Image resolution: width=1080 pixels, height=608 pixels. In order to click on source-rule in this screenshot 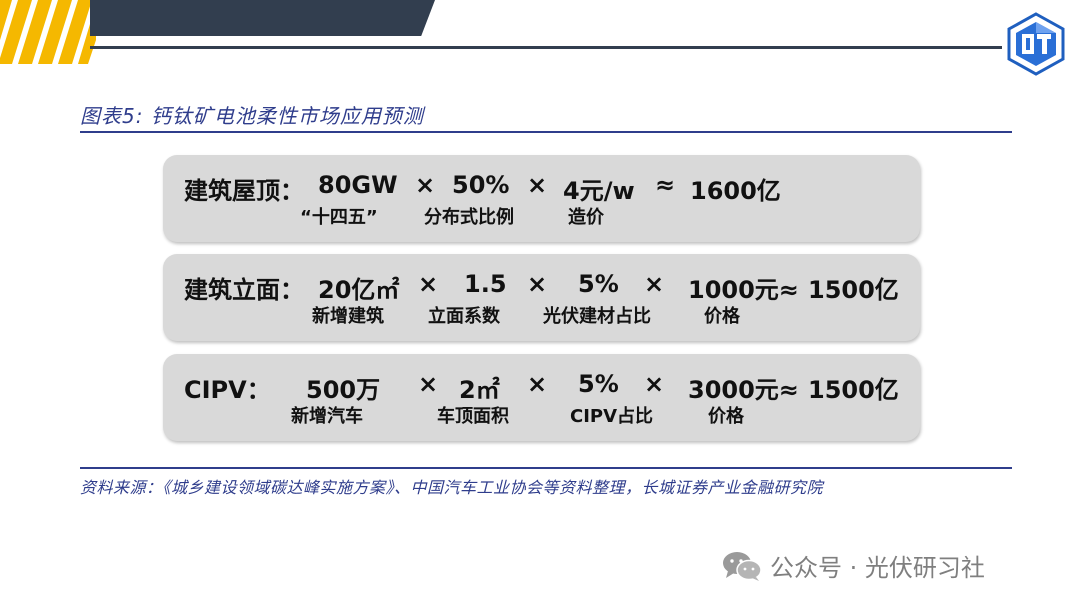, I will do `click(546, 468)`.